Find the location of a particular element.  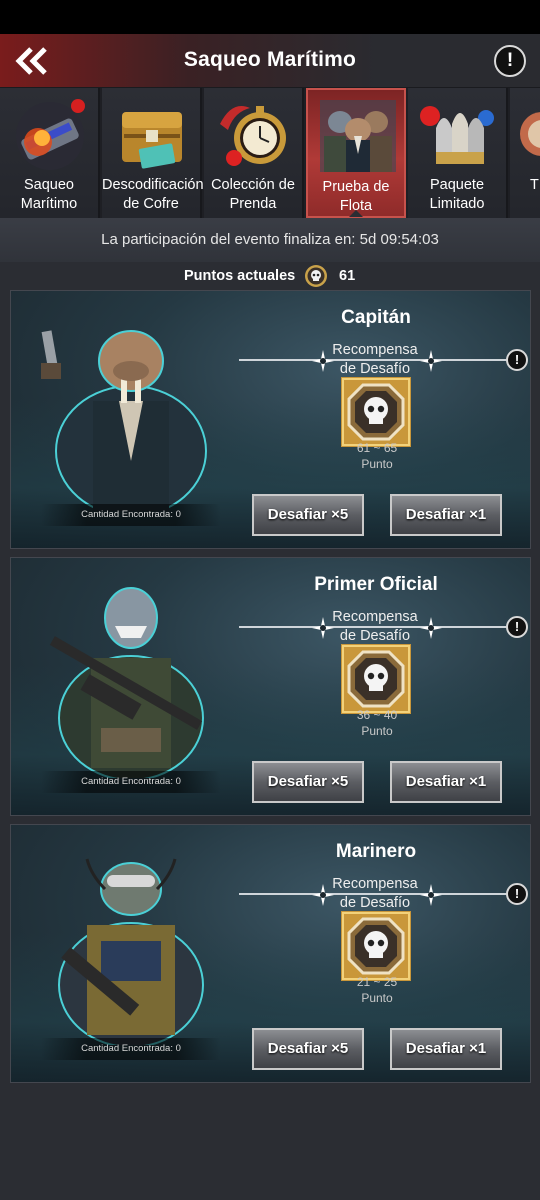

current-points: Puntos actuales 61 is located at coordinates (270, 276).